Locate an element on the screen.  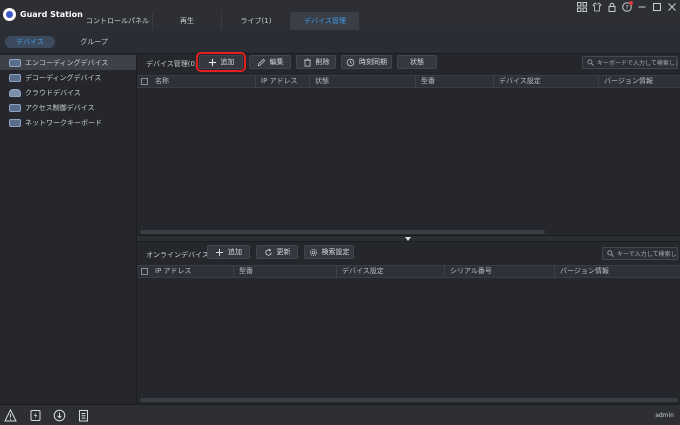
clock-icon is located at coordinates (350, 62).